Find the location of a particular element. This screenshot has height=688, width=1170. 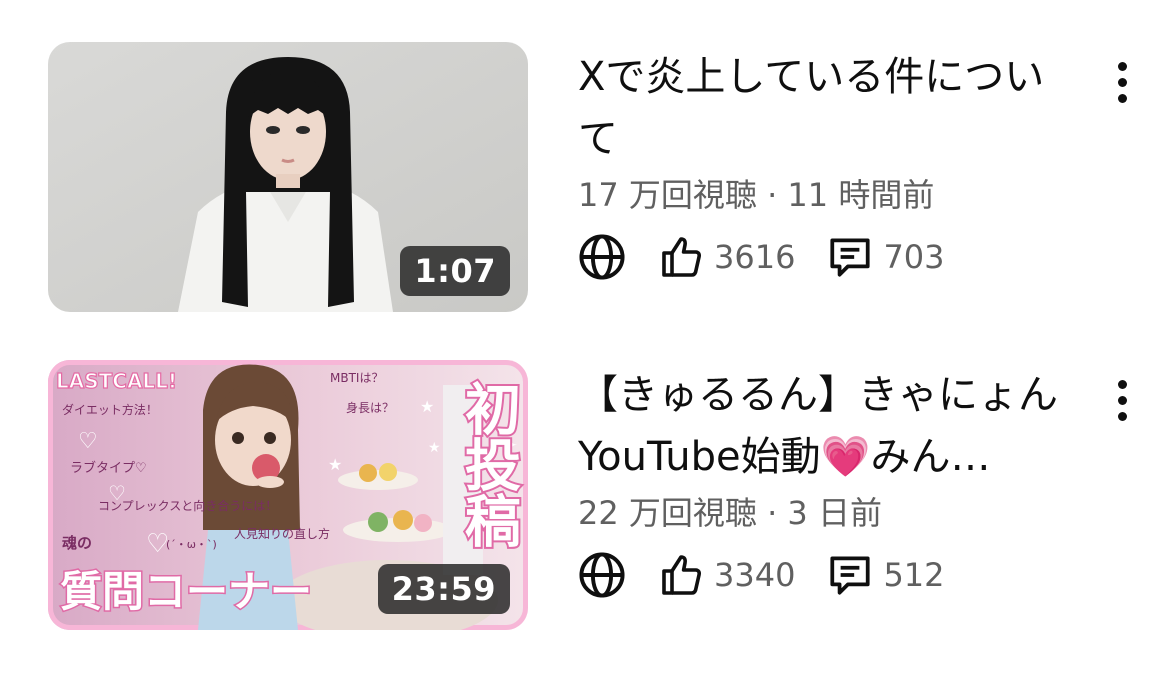

thumb-text-diet: ダイエット方法！ is located at coordinates (110, 409).